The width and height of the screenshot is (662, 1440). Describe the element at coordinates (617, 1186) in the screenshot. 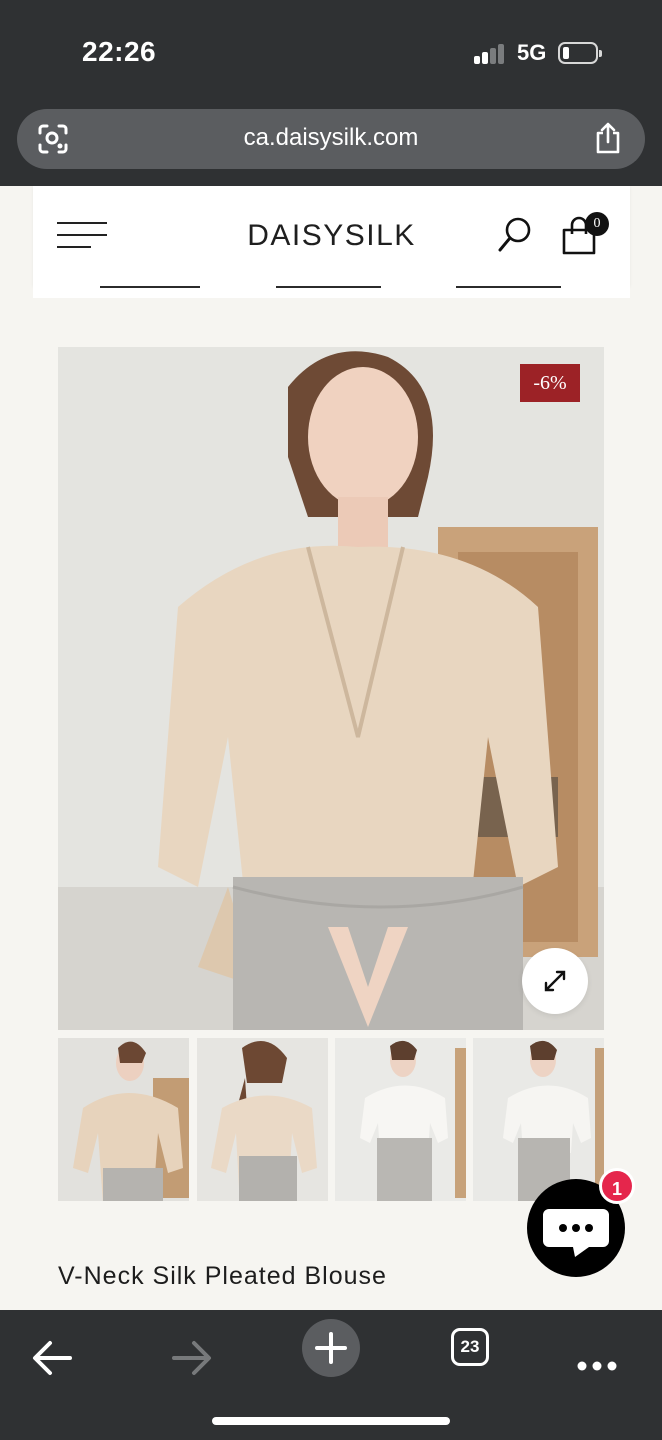

I see `chat-unread-badge: 1` at that location.